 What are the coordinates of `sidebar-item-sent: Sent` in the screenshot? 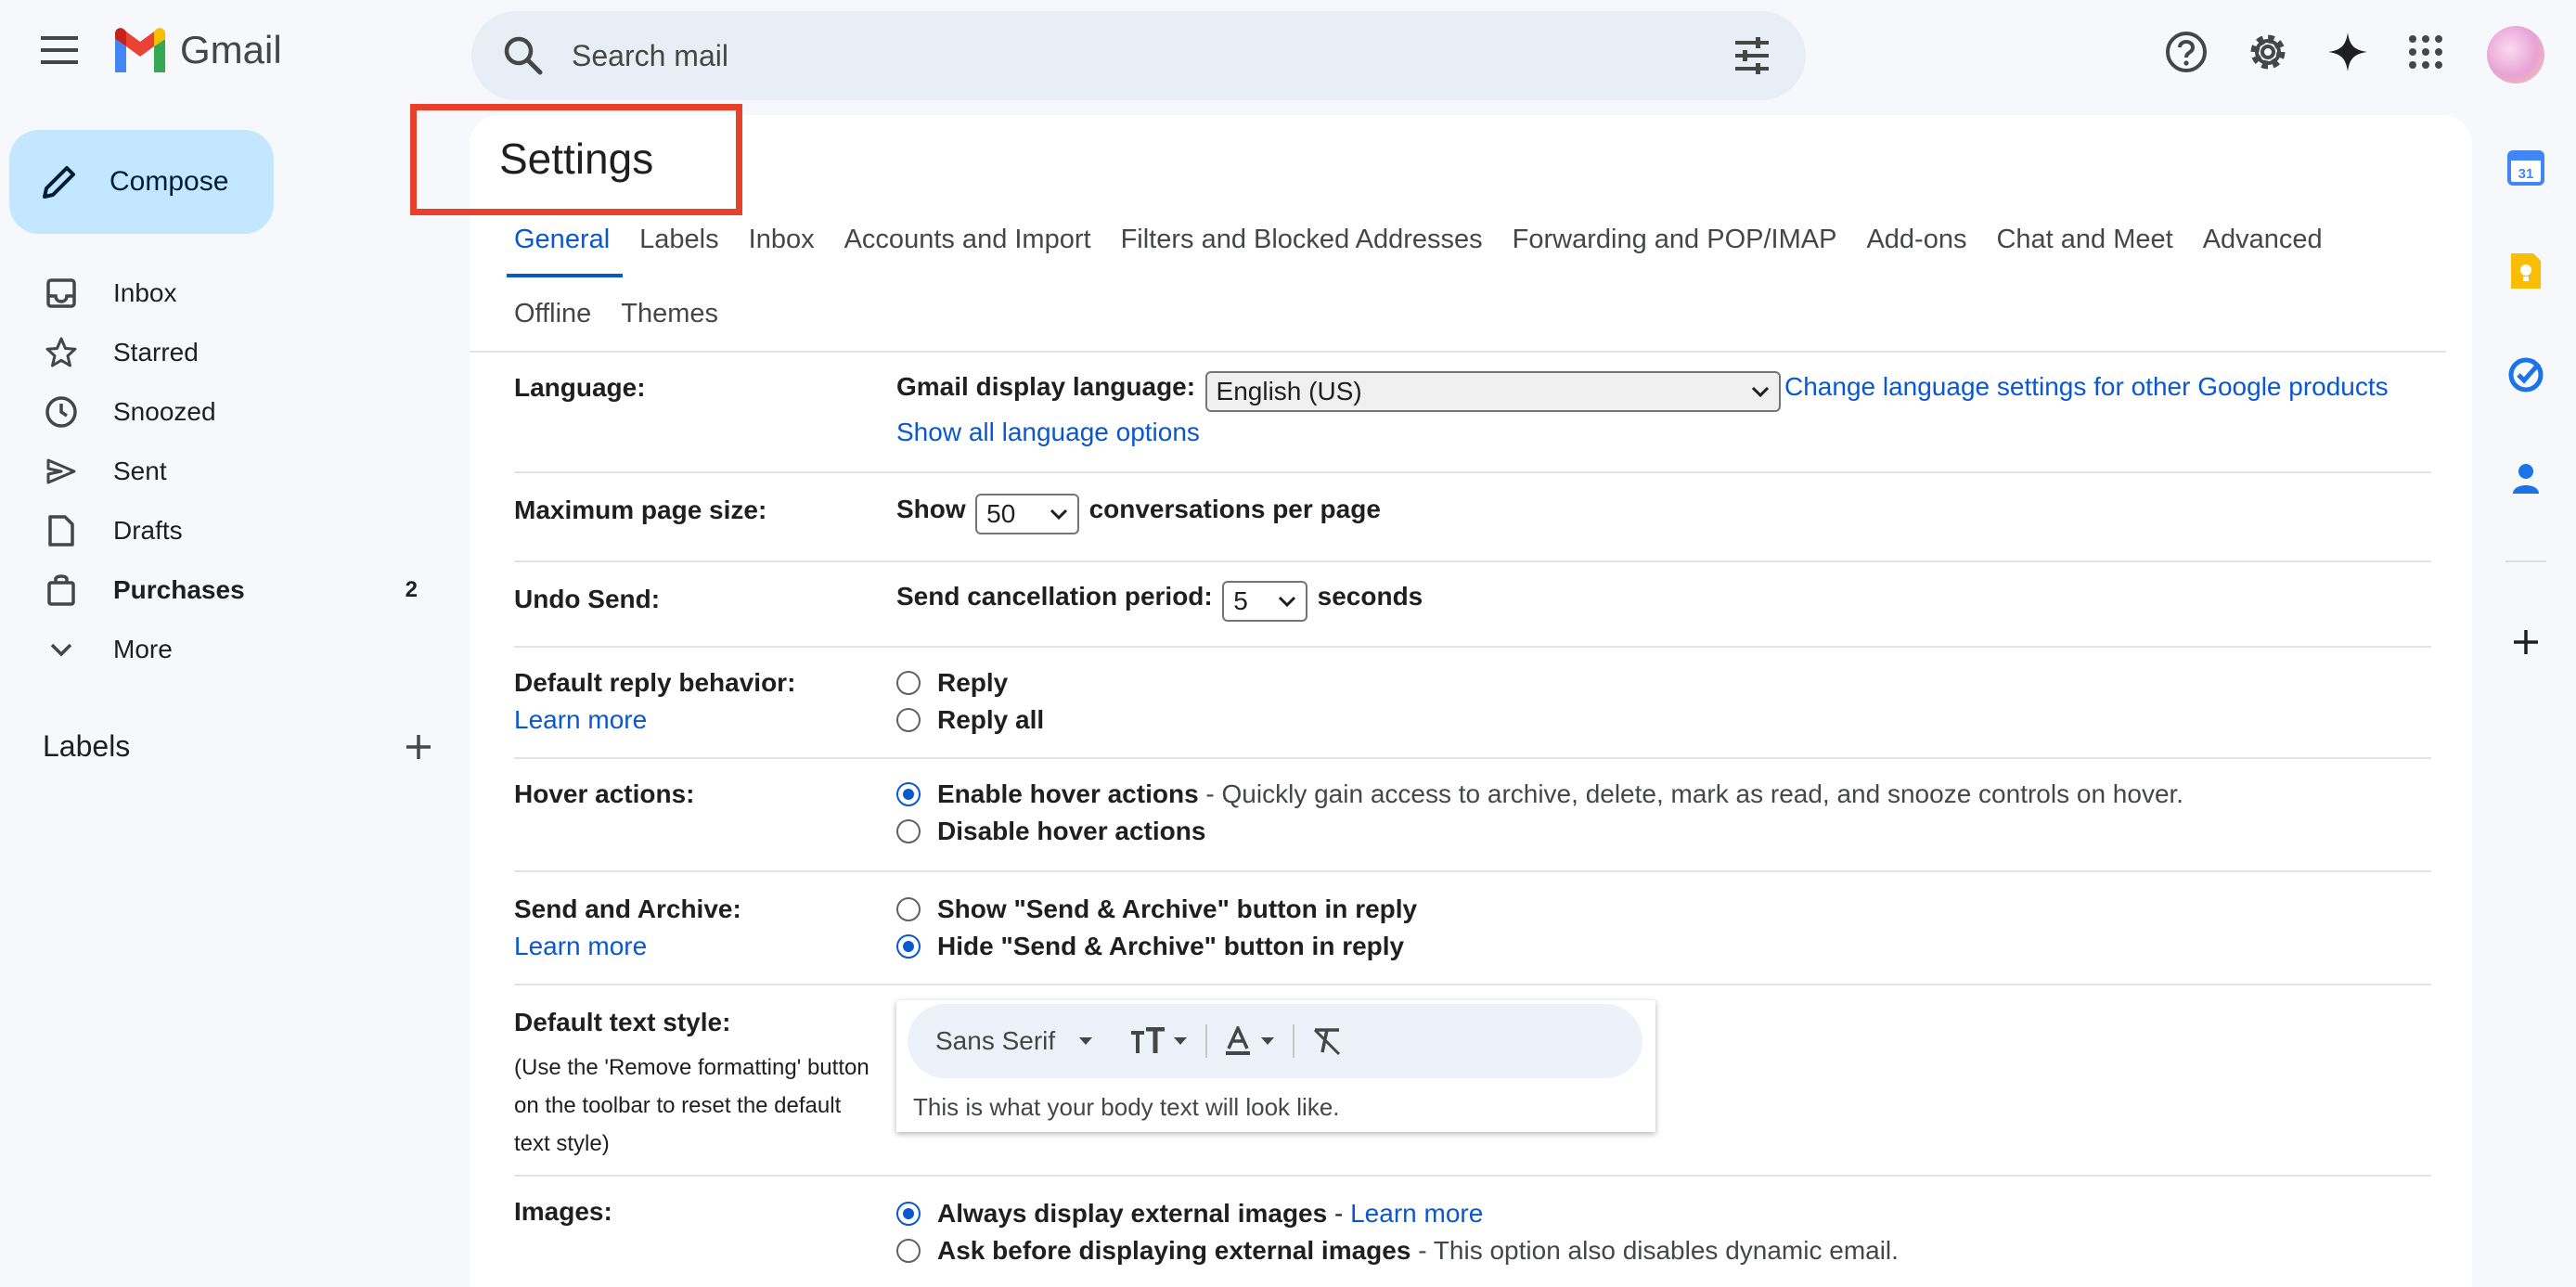 It's located at (222, 471).